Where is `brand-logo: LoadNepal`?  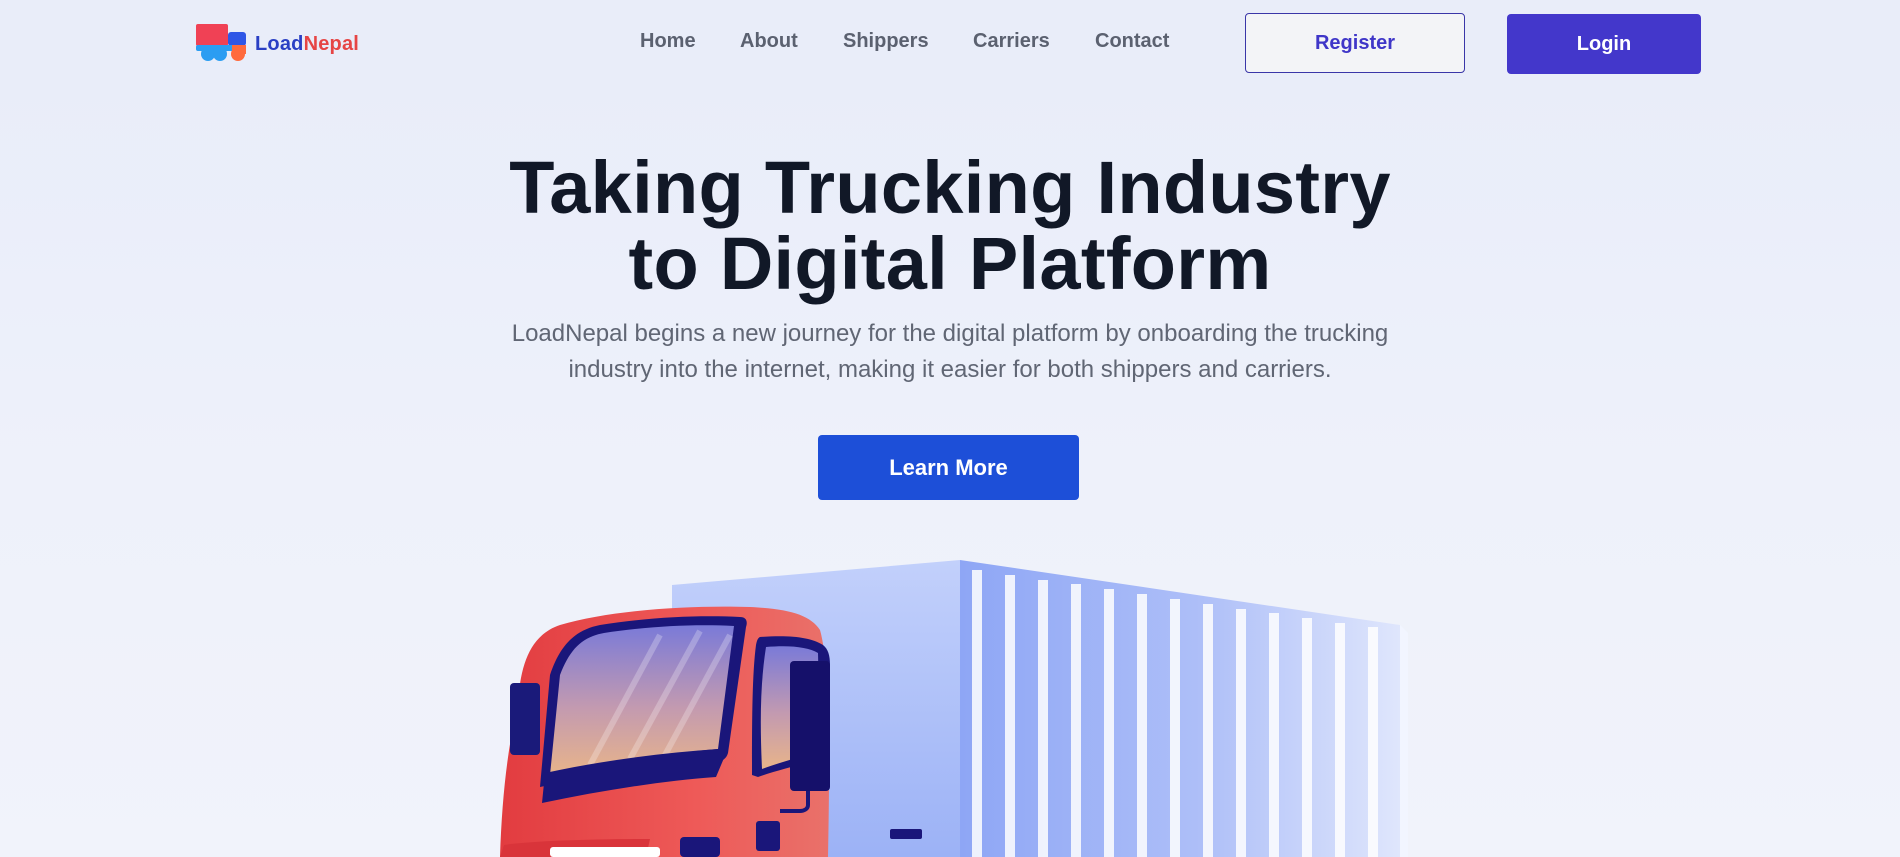
brand-logo: LoadNepal is located at coordinates (286, 44).